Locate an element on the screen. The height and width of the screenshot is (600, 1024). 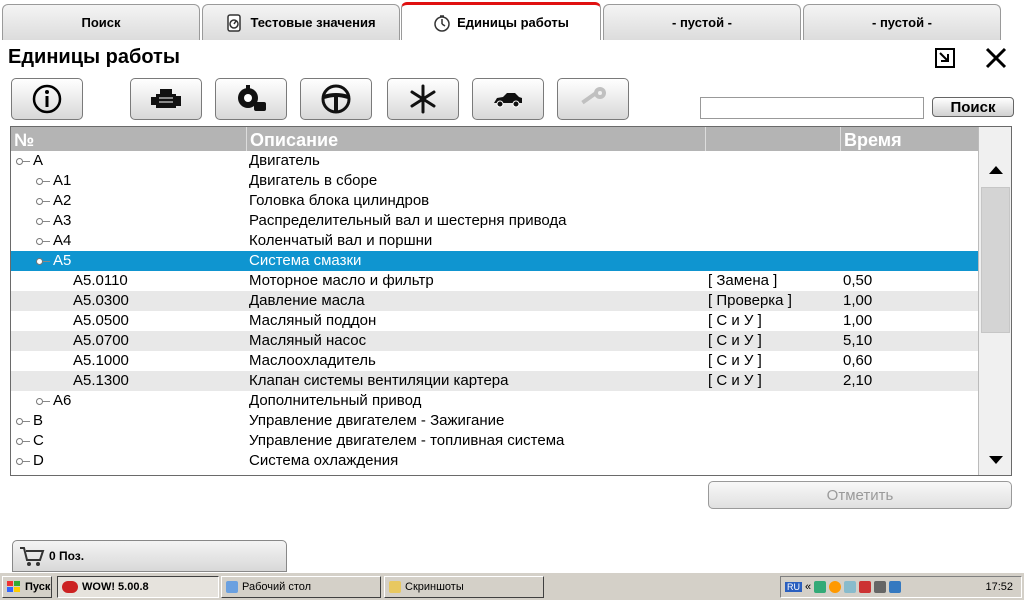
engine-button is located at coordinates (166, 99).